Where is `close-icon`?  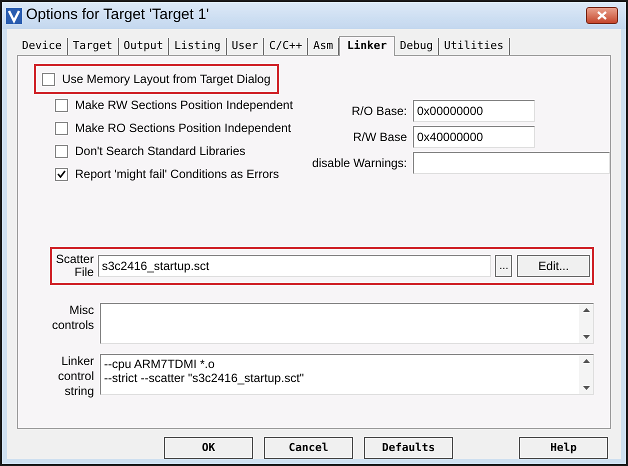
close-icon is located at coordinates (602, 15).